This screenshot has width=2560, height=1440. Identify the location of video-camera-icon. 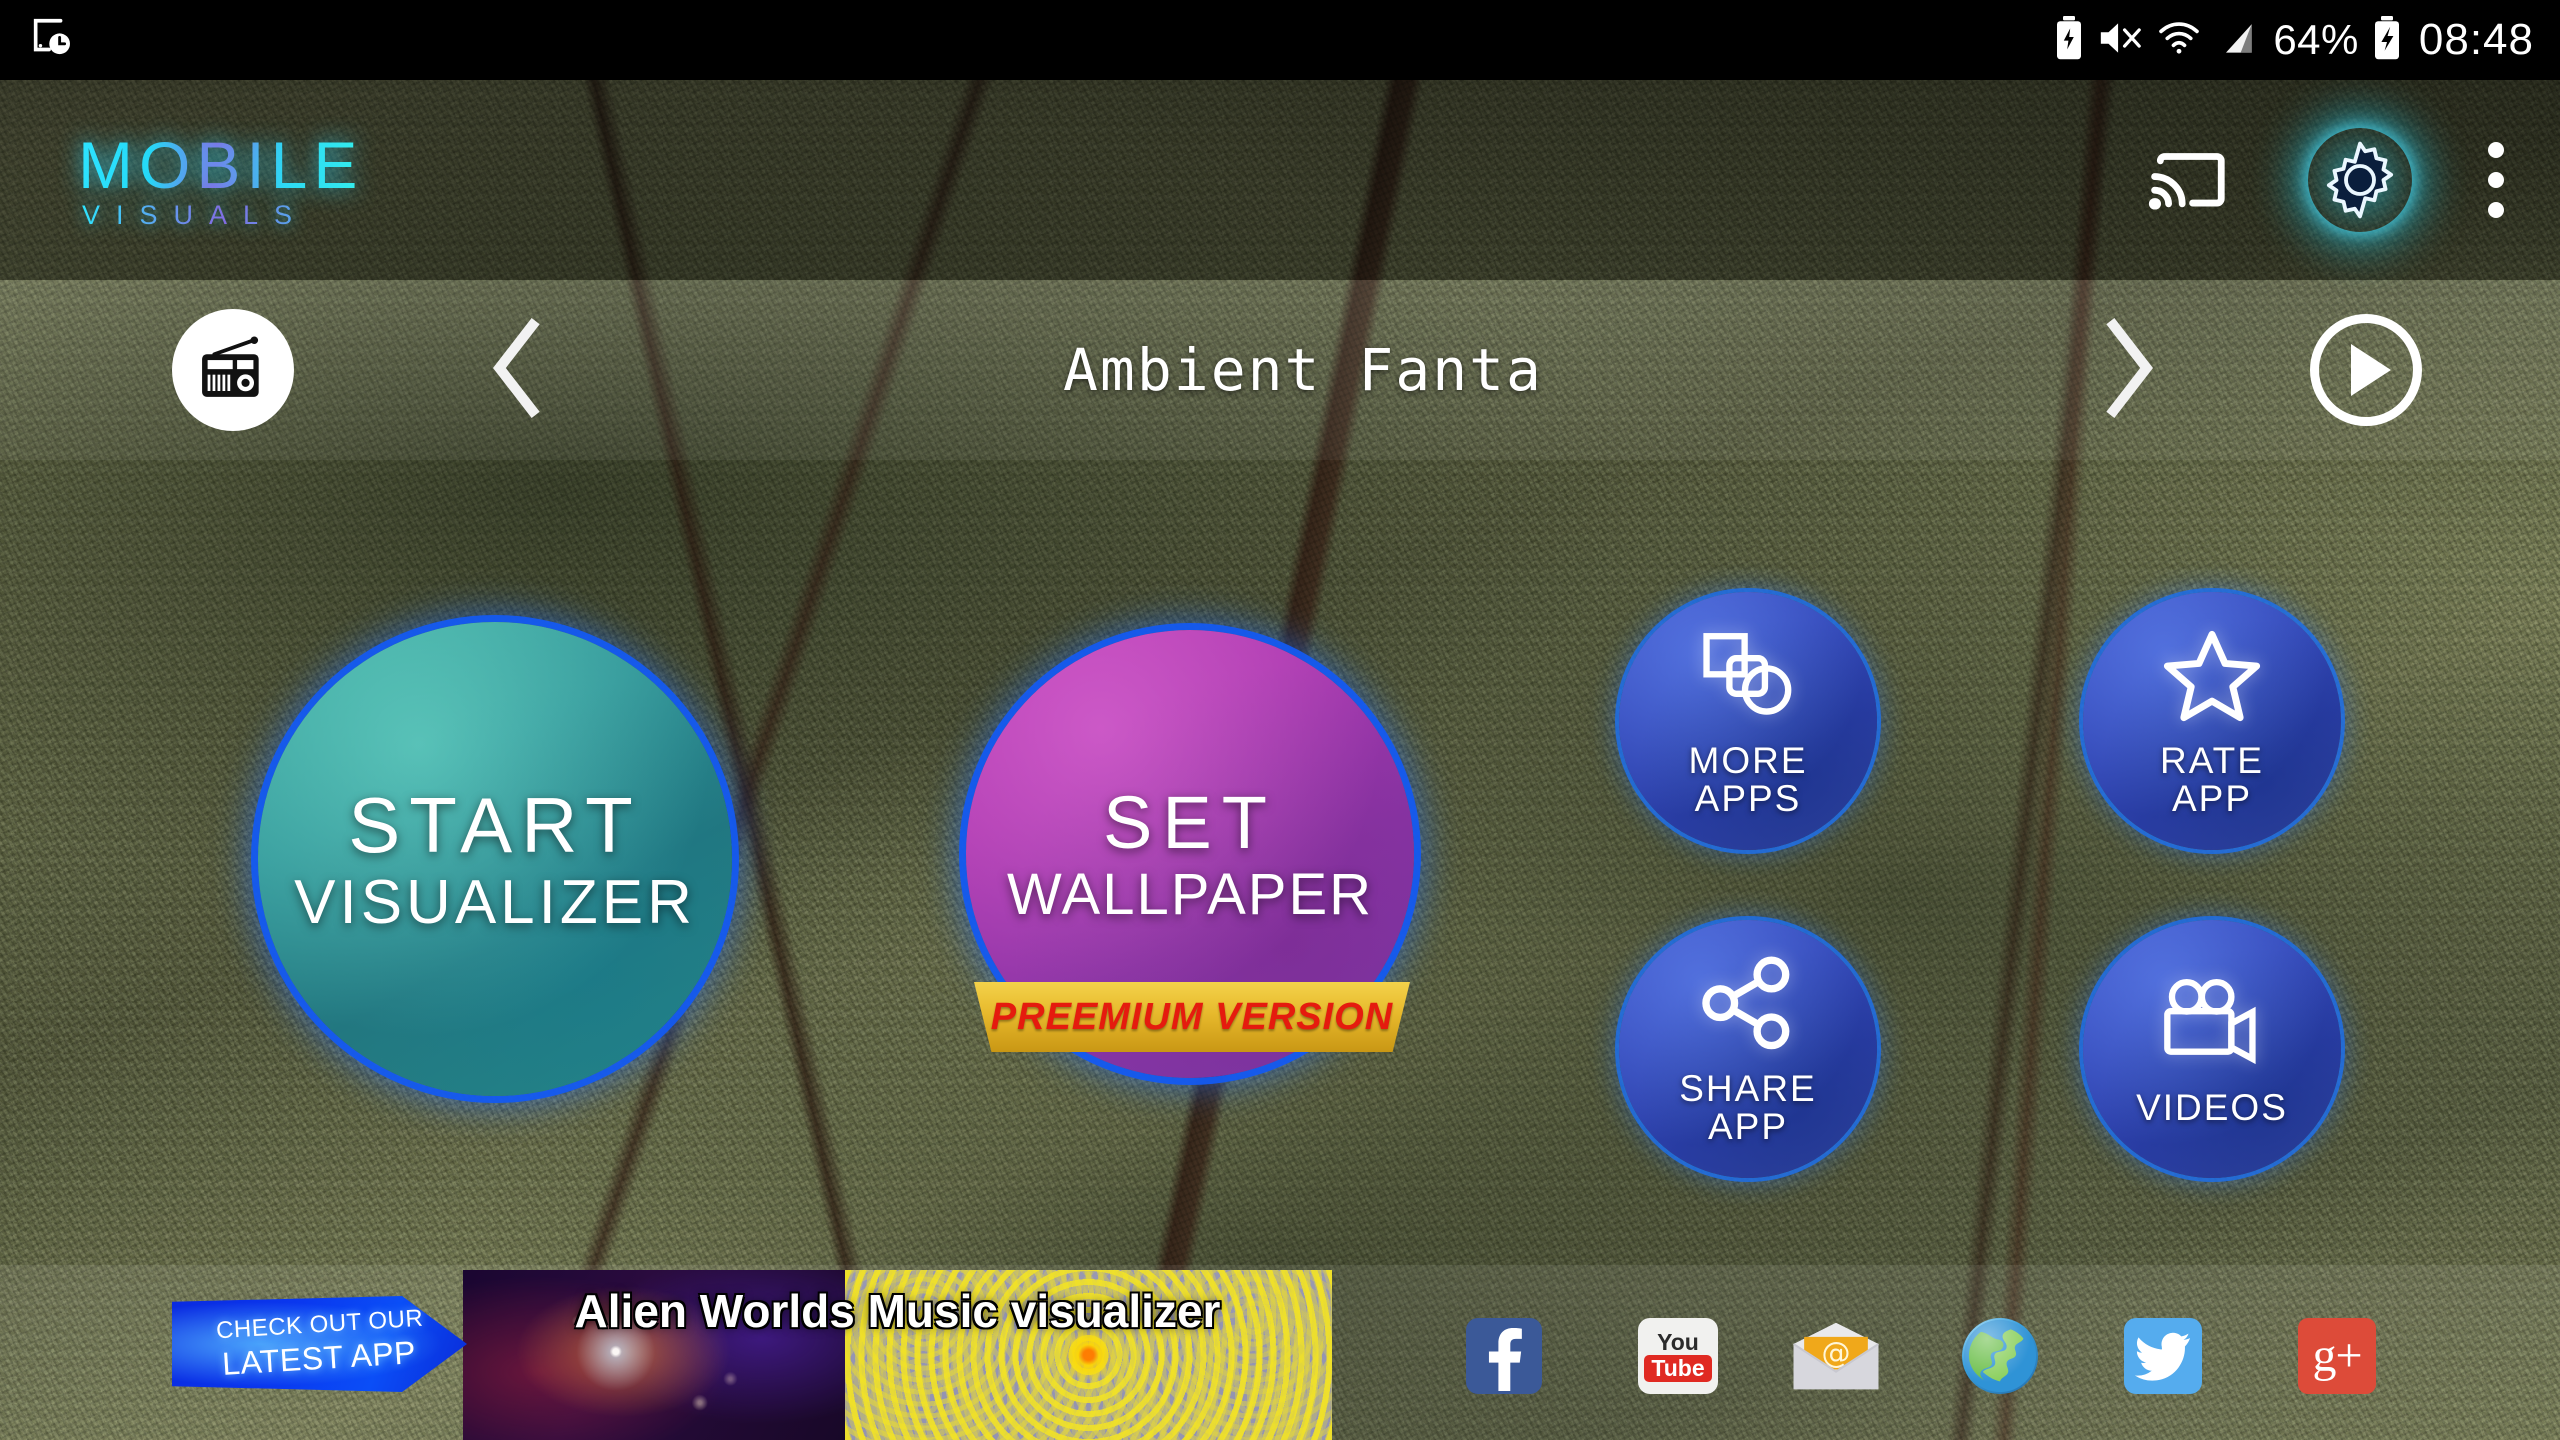
(2212, 1023).